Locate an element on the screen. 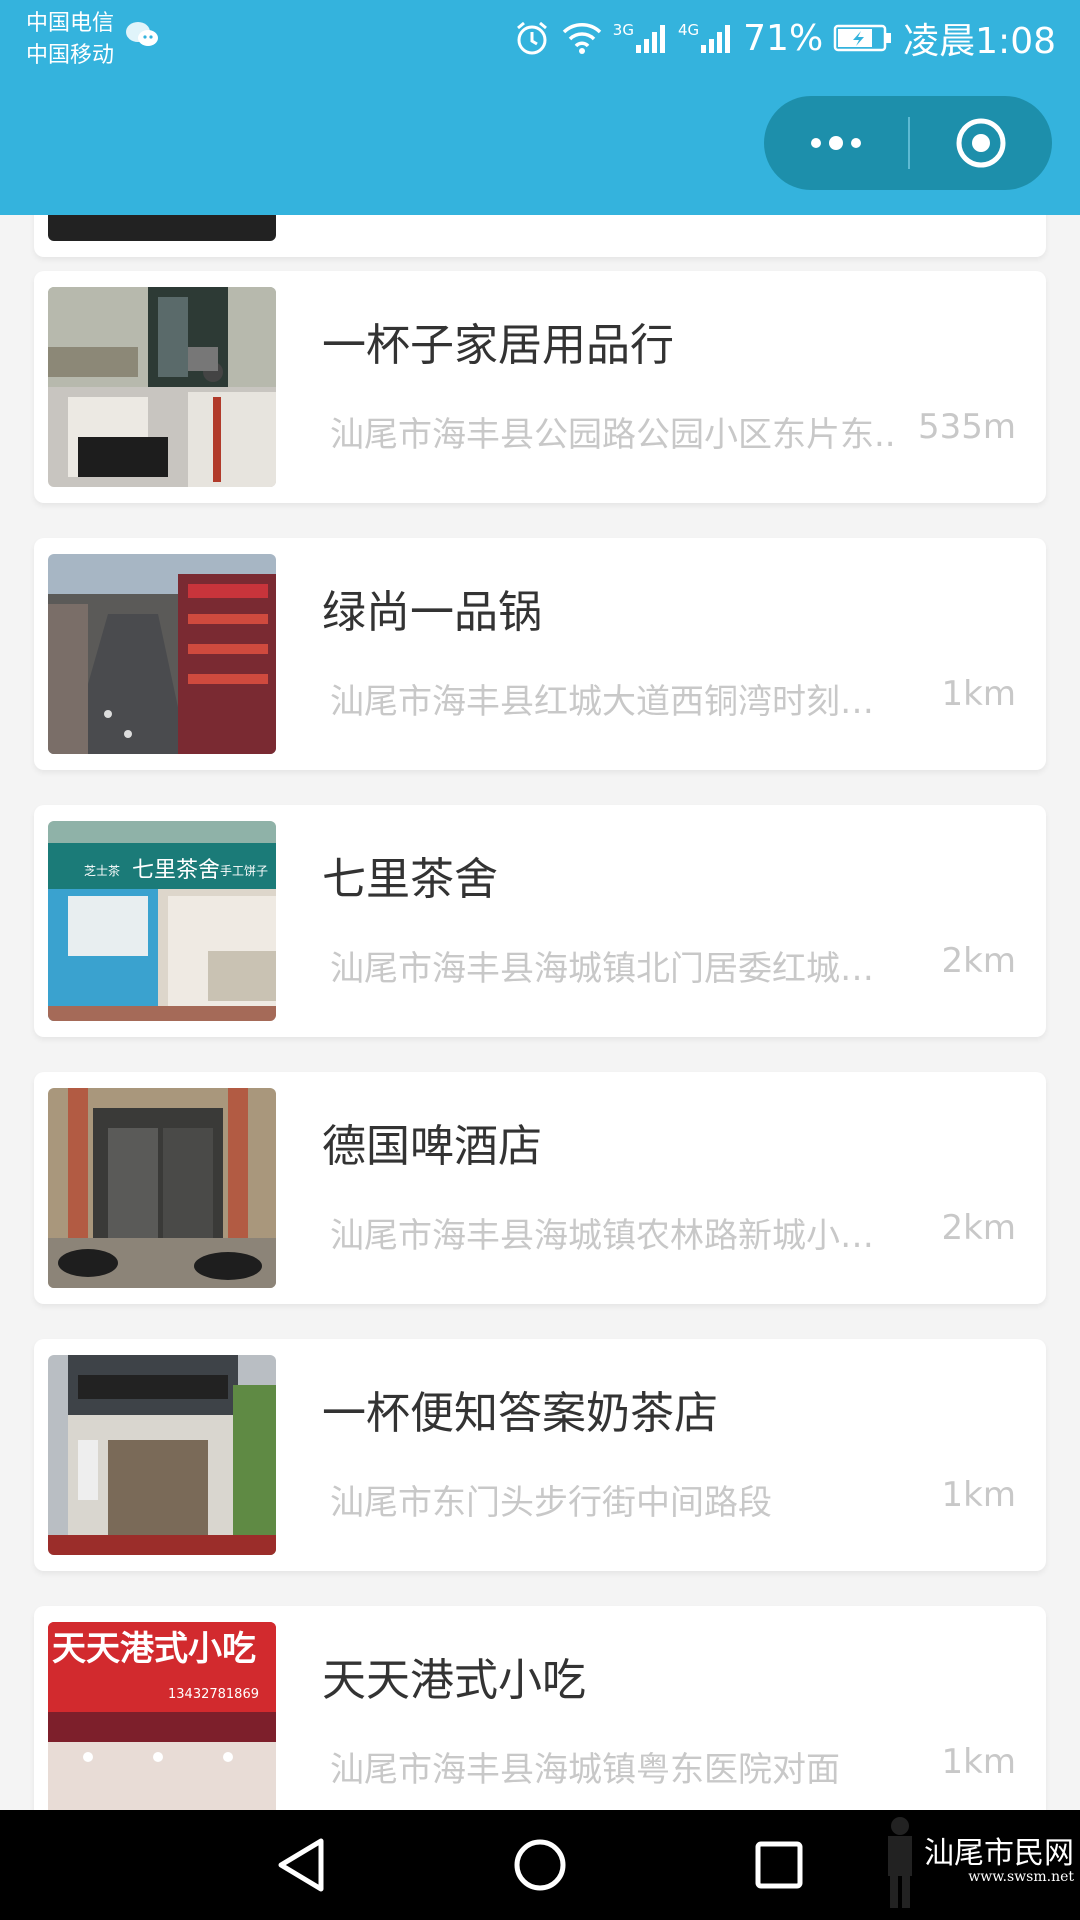 The height and width of the screenshot is (1920, 1080). top-bar: 中国电信 中国移动 3G 4G 71% 凌晨1:08 is located at coordinates (540, 107).